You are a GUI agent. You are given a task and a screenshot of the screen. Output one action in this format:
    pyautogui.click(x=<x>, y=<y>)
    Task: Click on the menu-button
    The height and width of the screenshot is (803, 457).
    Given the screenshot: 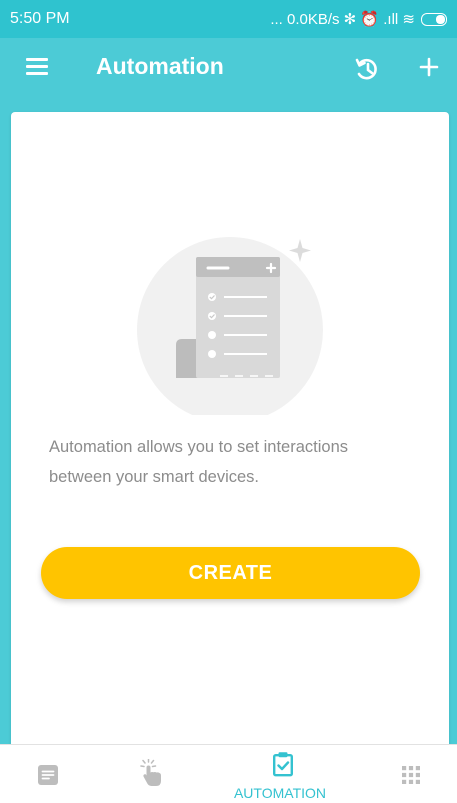 What is the action you would take?
    pyautogui.click(x=37, y=68)
    